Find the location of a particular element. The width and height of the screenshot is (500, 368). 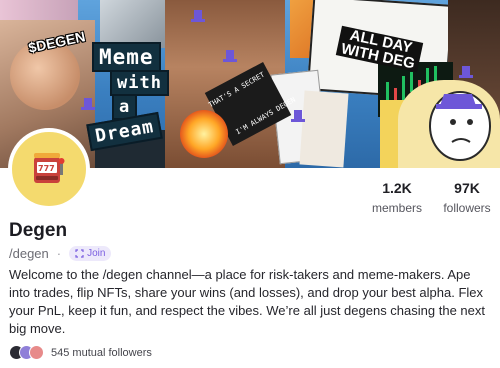

banner-explosion is located at coordinates (204, 134).